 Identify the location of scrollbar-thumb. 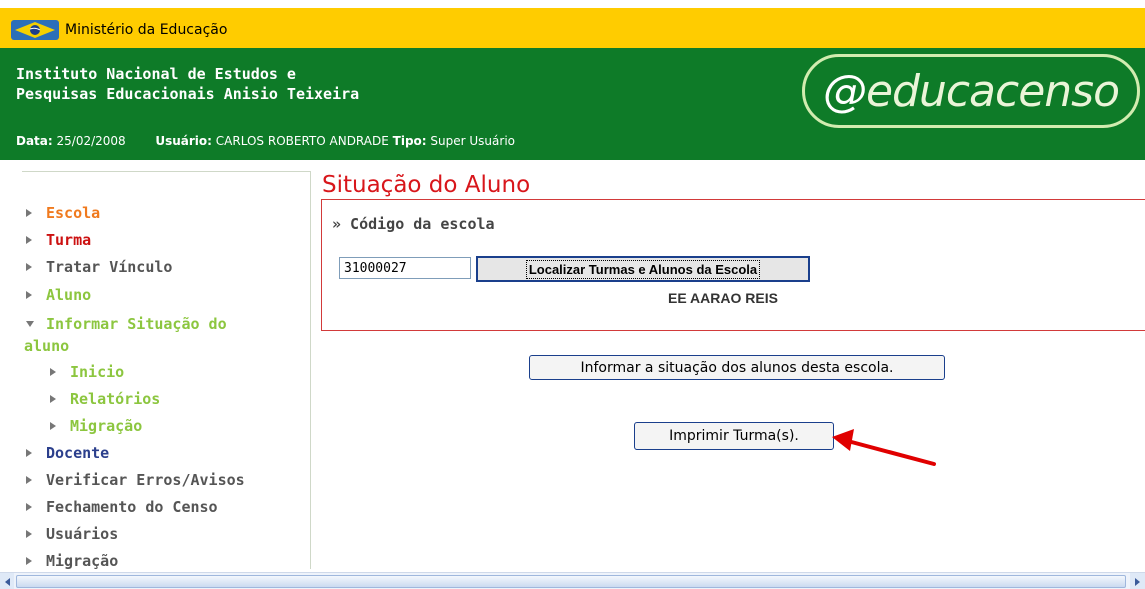
(571, 581).